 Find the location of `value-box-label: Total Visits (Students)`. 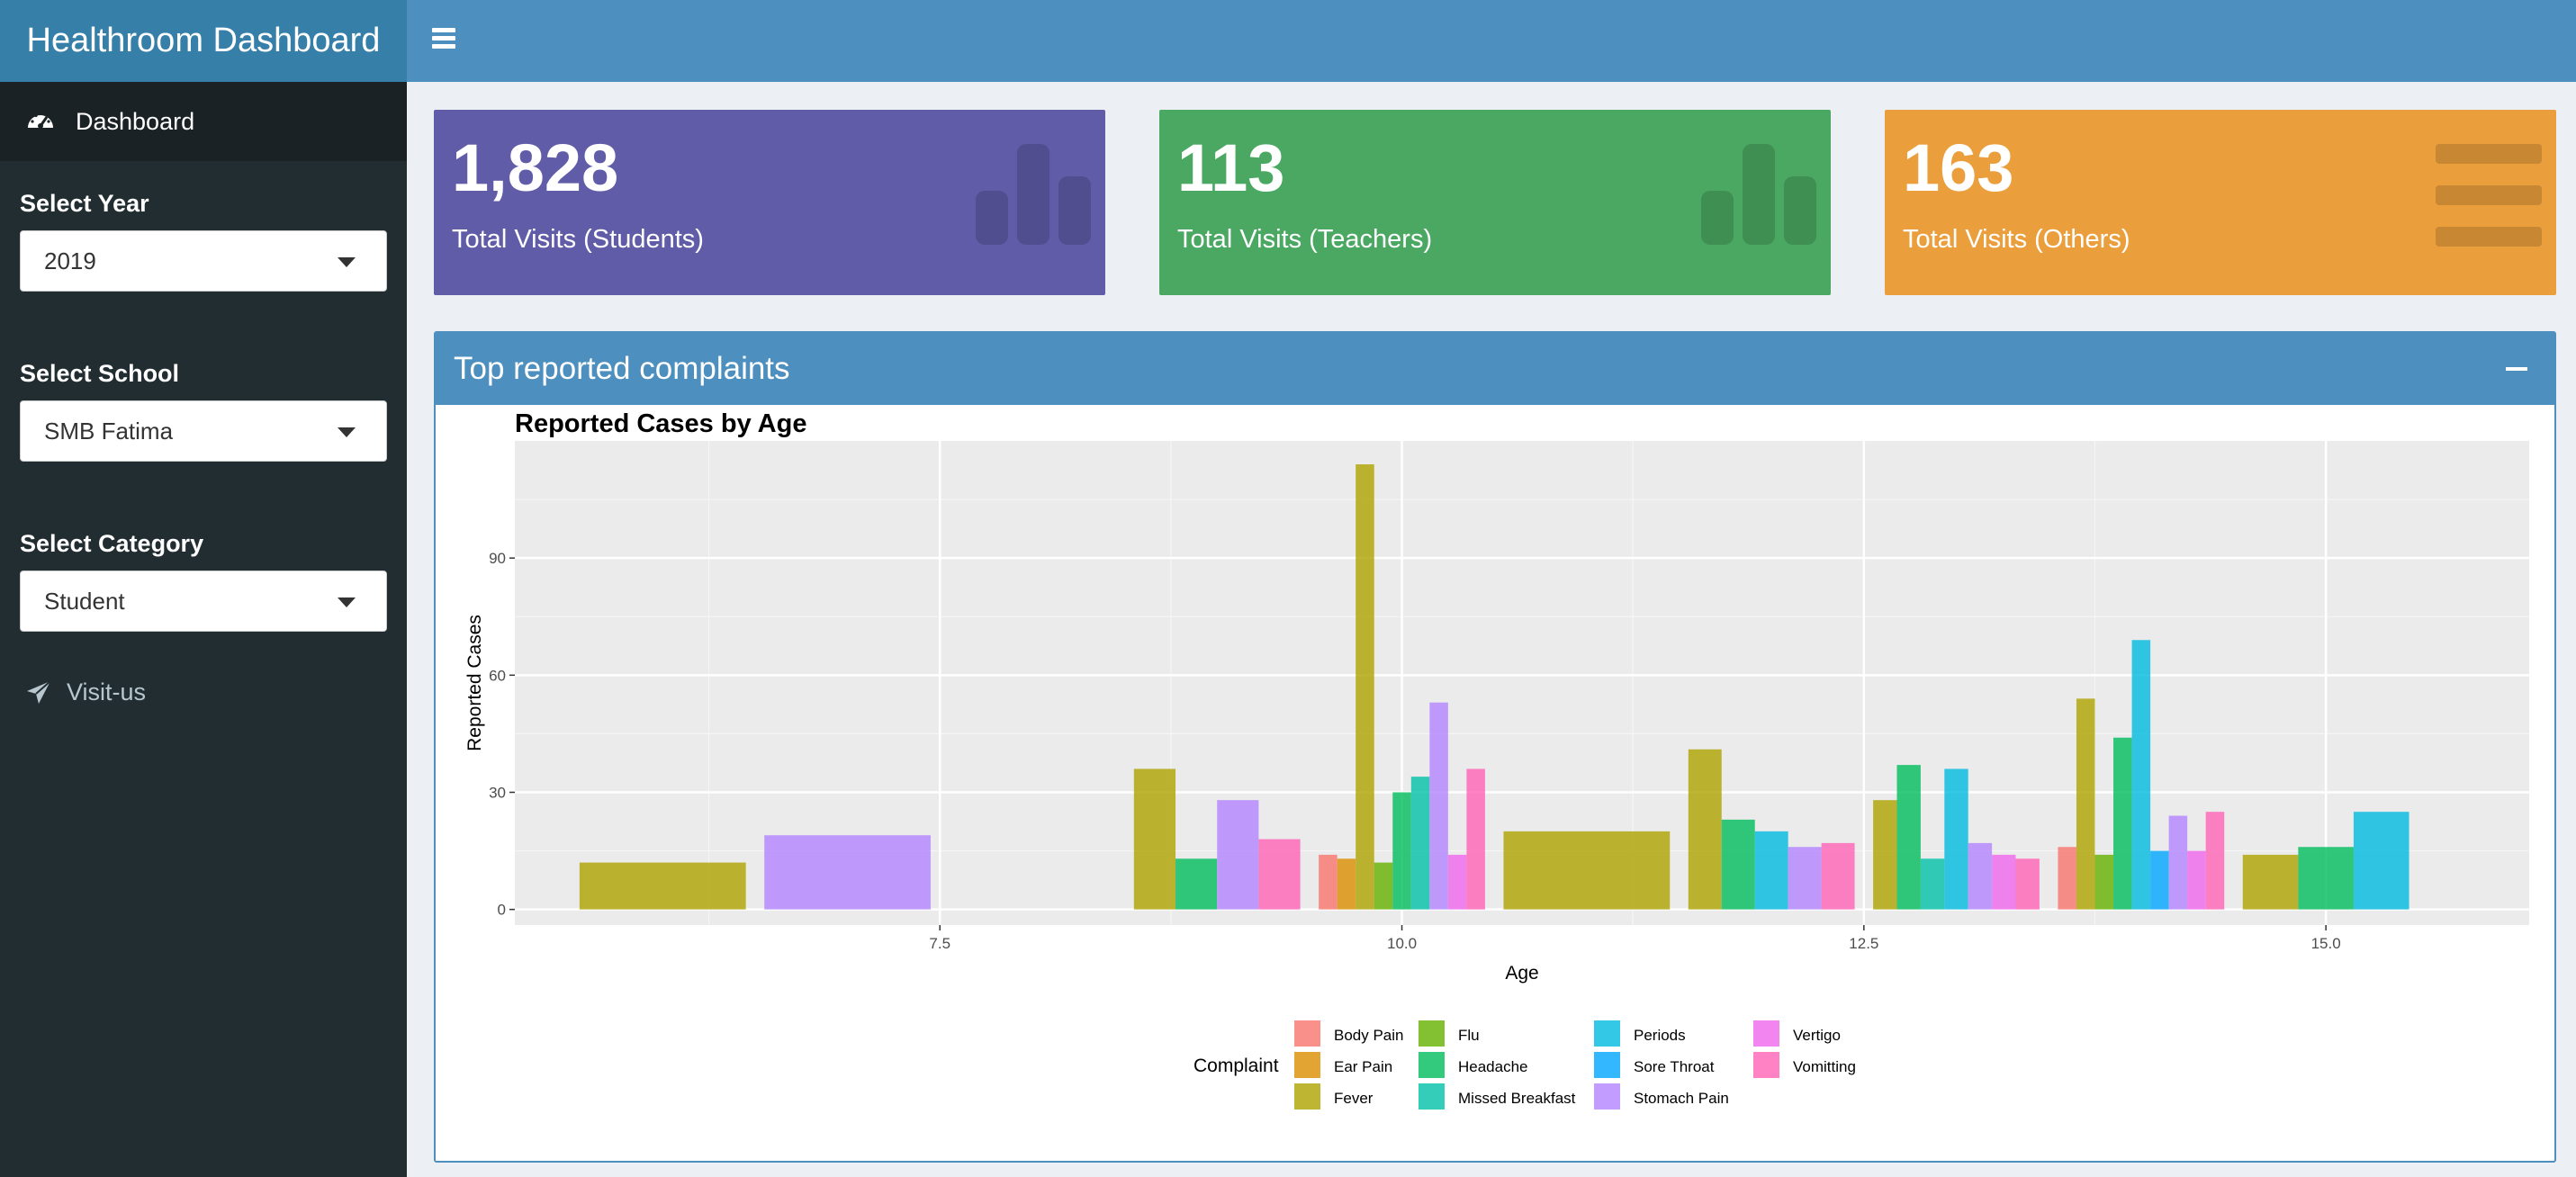

value-box-label: Total Visits (Students) is located at coordinates (578, 239).